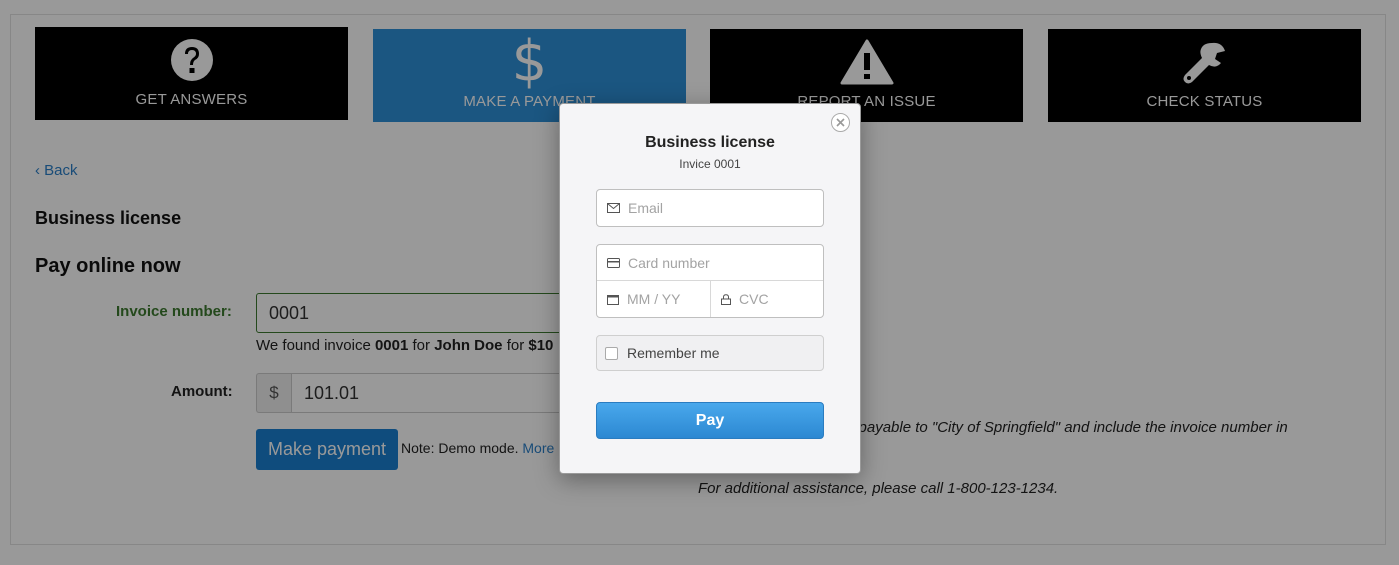 This screenshot has width=1399, height=565. I want to click on card-number-placeholder: Card number, so click(669, 262).